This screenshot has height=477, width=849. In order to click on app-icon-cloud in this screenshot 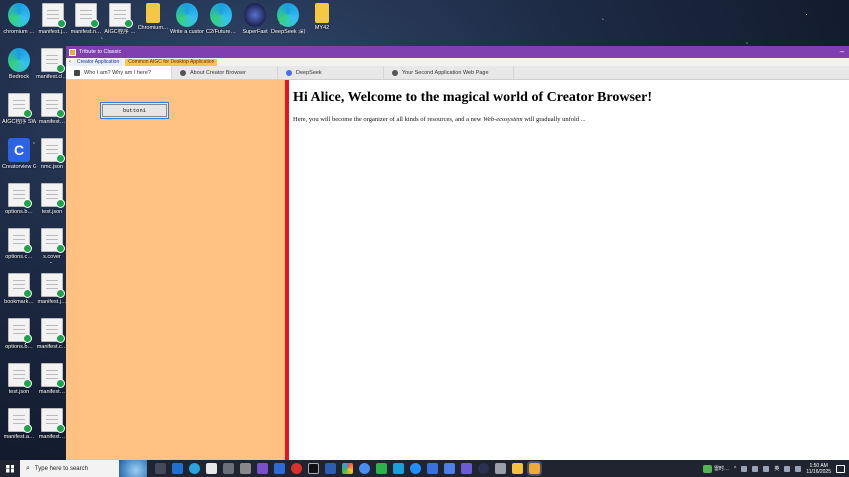, I will do `click(500, 468)`.